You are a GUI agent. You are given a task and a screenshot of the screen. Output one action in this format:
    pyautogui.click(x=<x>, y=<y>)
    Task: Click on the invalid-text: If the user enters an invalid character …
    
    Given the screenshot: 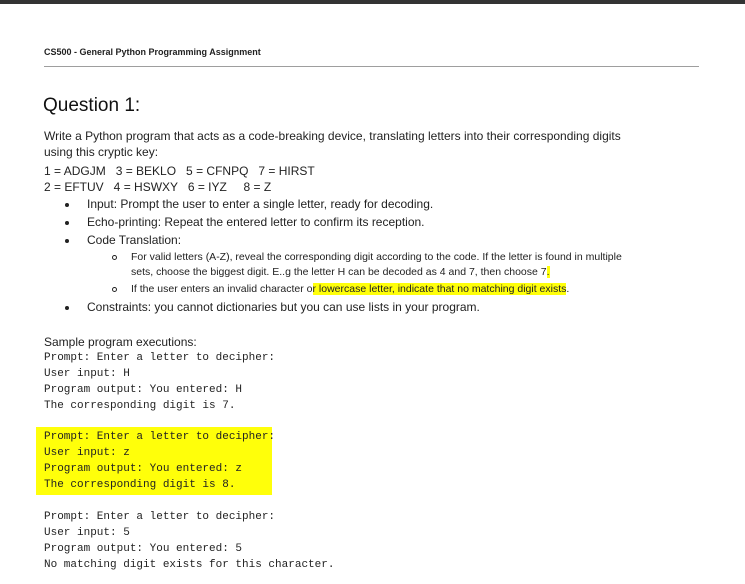 What is the action you would take?
    pyautogui.click(x=222, y=289)
    